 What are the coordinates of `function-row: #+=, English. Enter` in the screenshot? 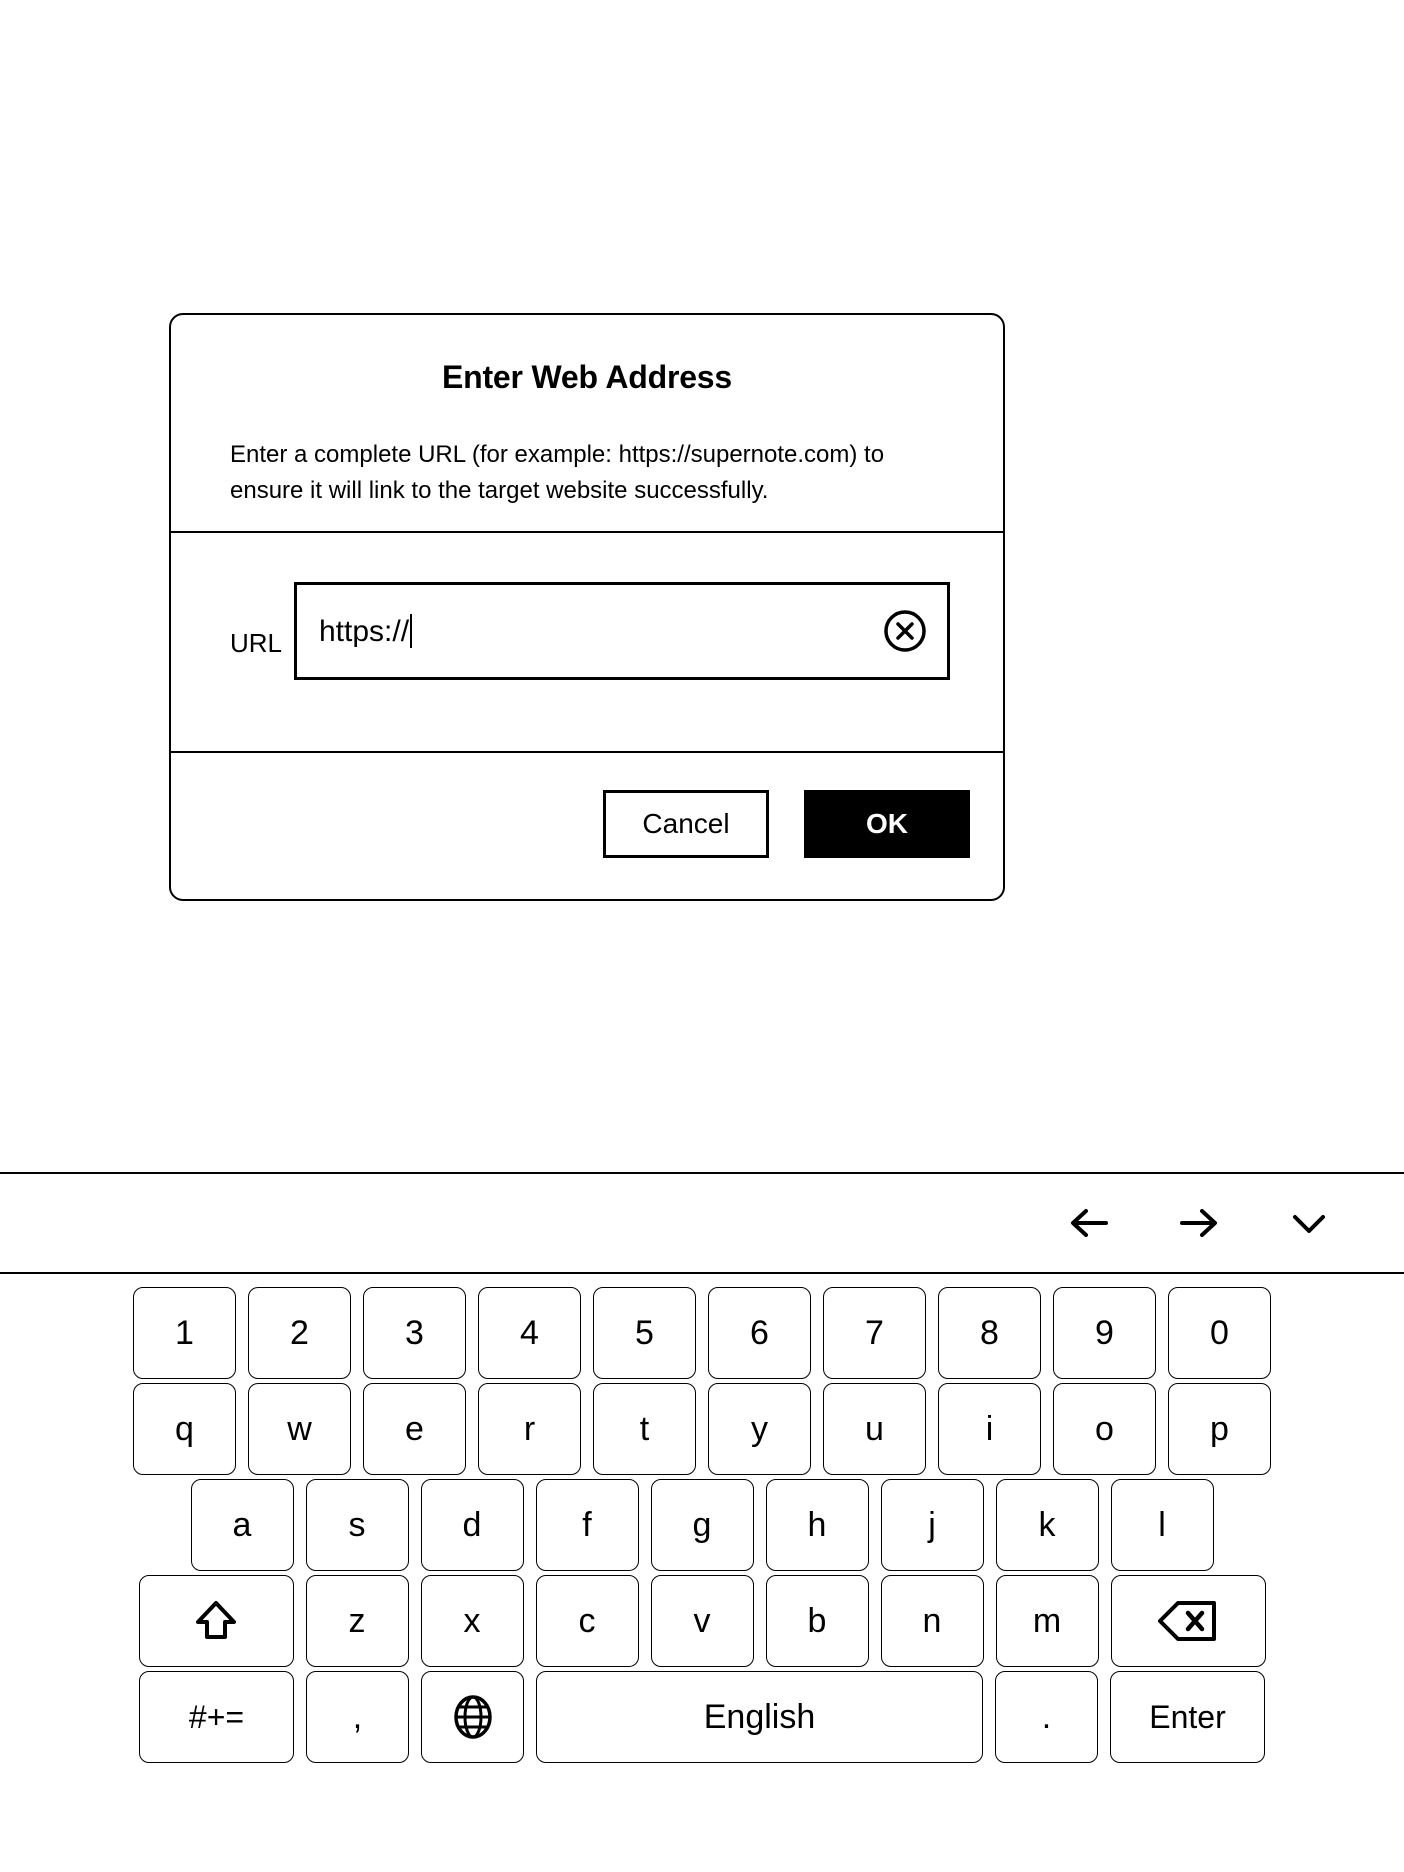 It's located at (702, 1717).